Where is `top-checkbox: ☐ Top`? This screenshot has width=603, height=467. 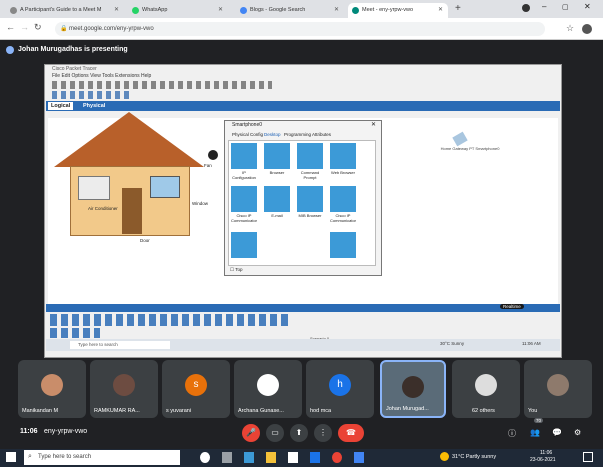
top-checkbox: ☐ Top is located at coordinates (236, 270).